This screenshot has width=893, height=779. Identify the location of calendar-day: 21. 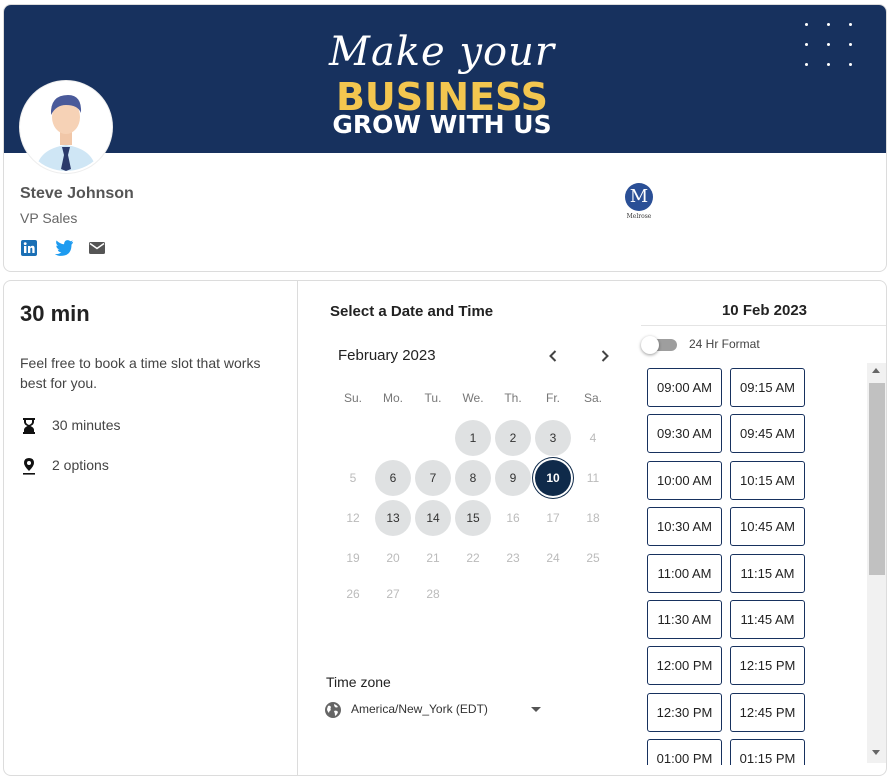
(433, 558).